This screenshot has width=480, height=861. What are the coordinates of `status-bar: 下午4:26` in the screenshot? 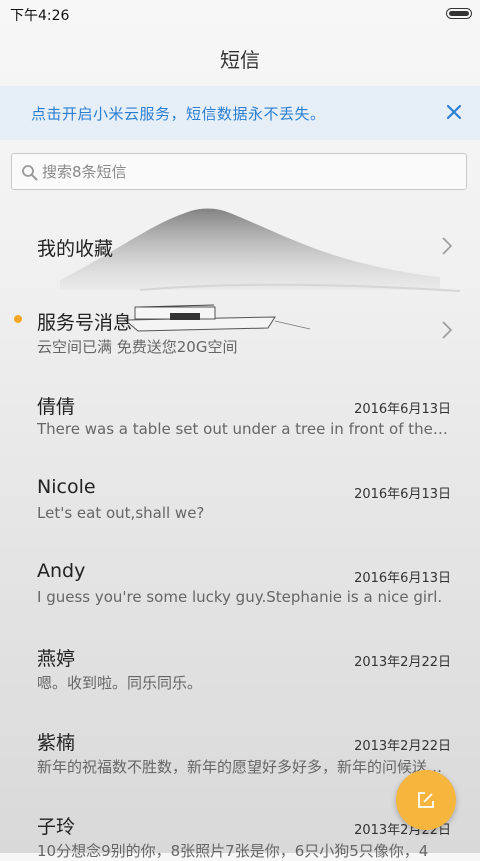 It's located at (240, 14).